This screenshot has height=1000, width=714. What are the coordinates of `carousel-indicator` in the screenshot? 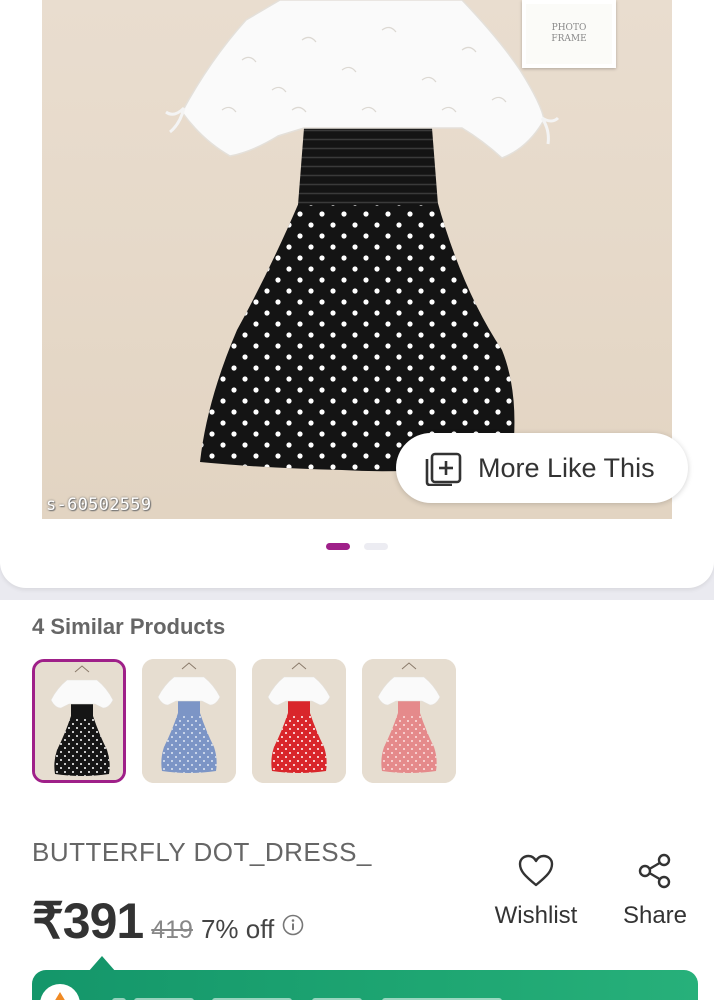 It's located at (357, 547).